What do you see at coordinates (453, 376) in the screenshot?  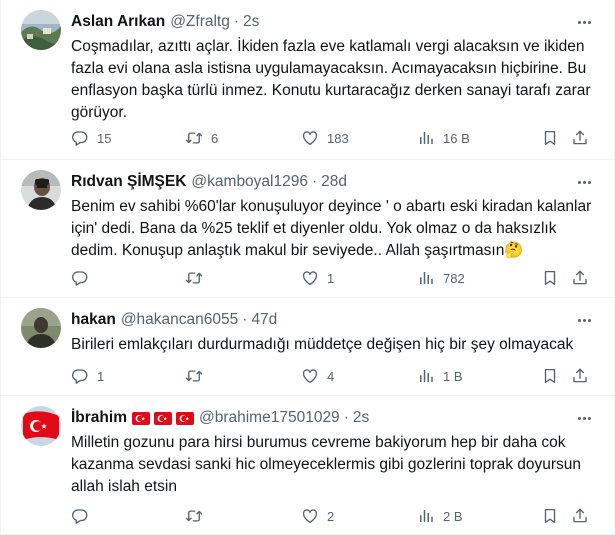 I see `view-count: 1 B` at bounding box center [453, 376].